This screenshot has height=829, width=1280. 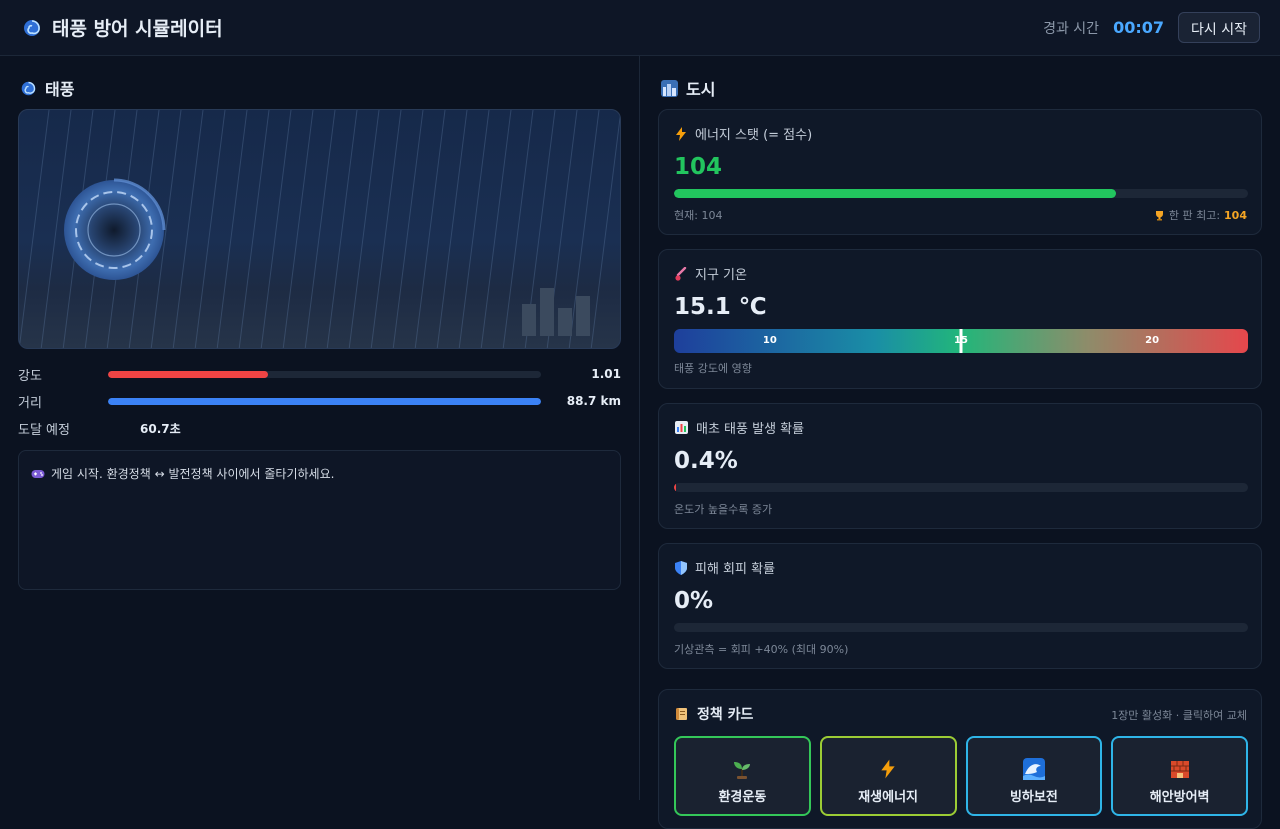 I want to click on policy-card-seawall: 해안방어벽, so click(x=1179, y=776).